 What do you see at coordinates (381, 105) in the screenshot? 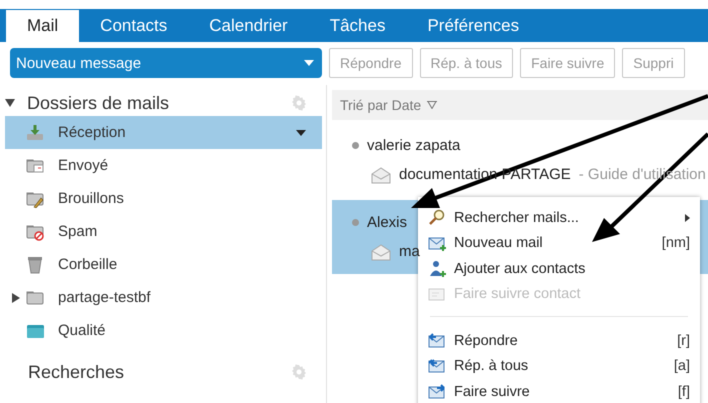
I see `sort-label: Trié par Date` at bounding box center [381, 105].